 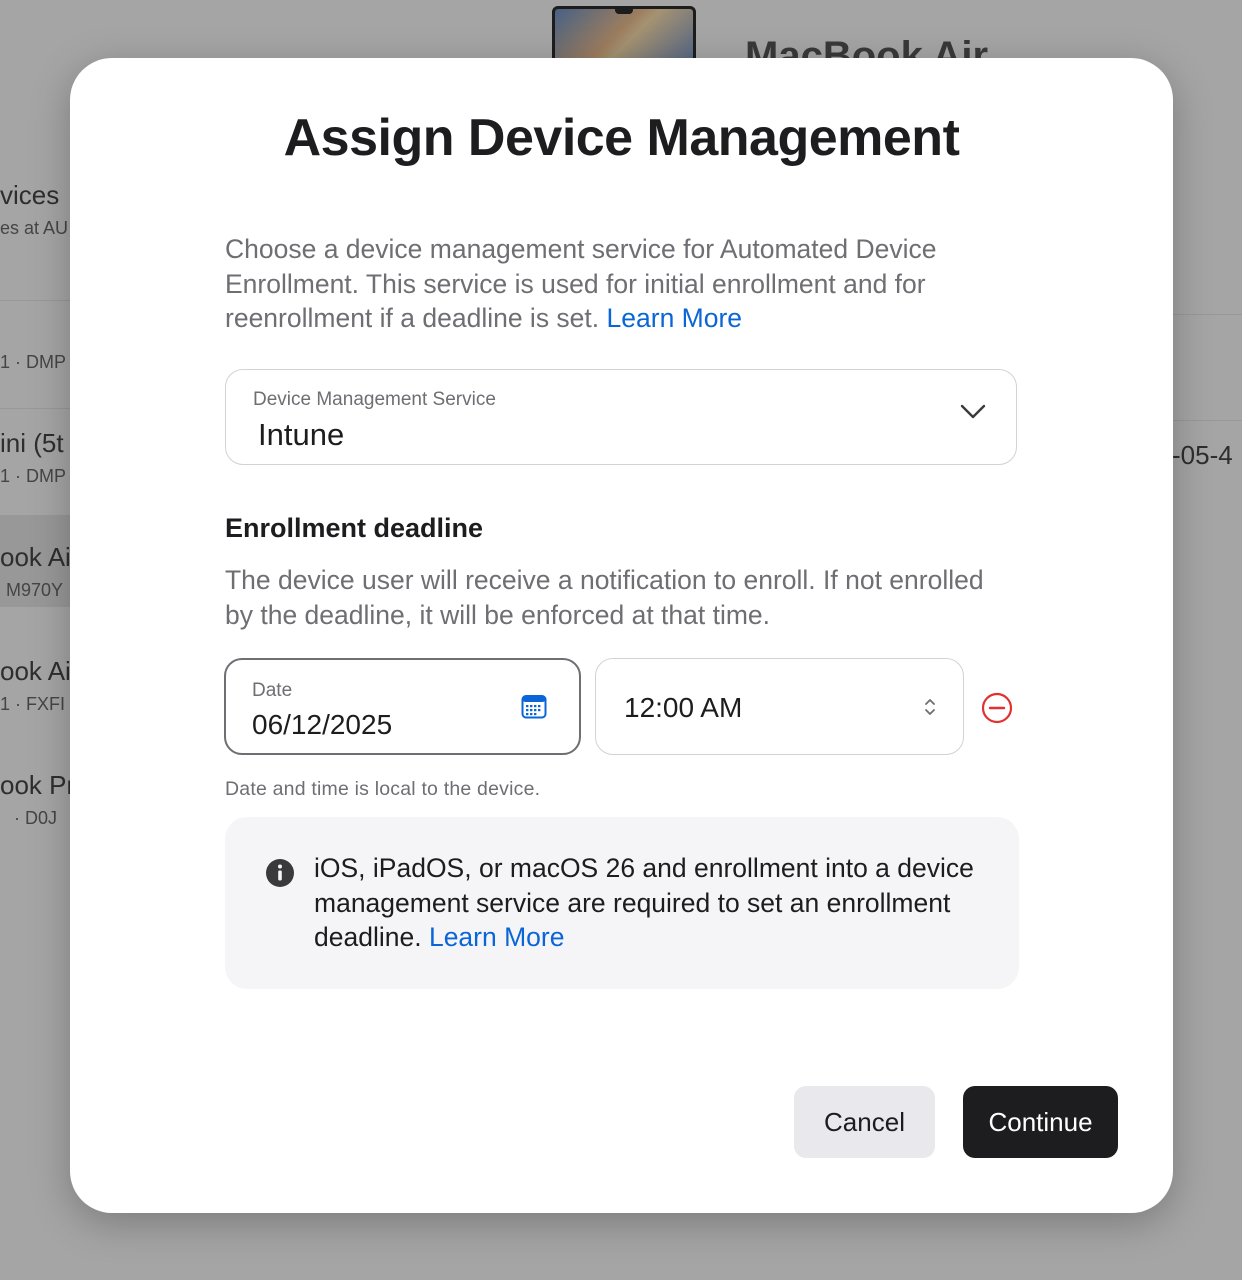 What do you see at coordinates (683, 707) in the screenshot?
I see `time-value: 12:00 AM` at bounding box center [683, 707].